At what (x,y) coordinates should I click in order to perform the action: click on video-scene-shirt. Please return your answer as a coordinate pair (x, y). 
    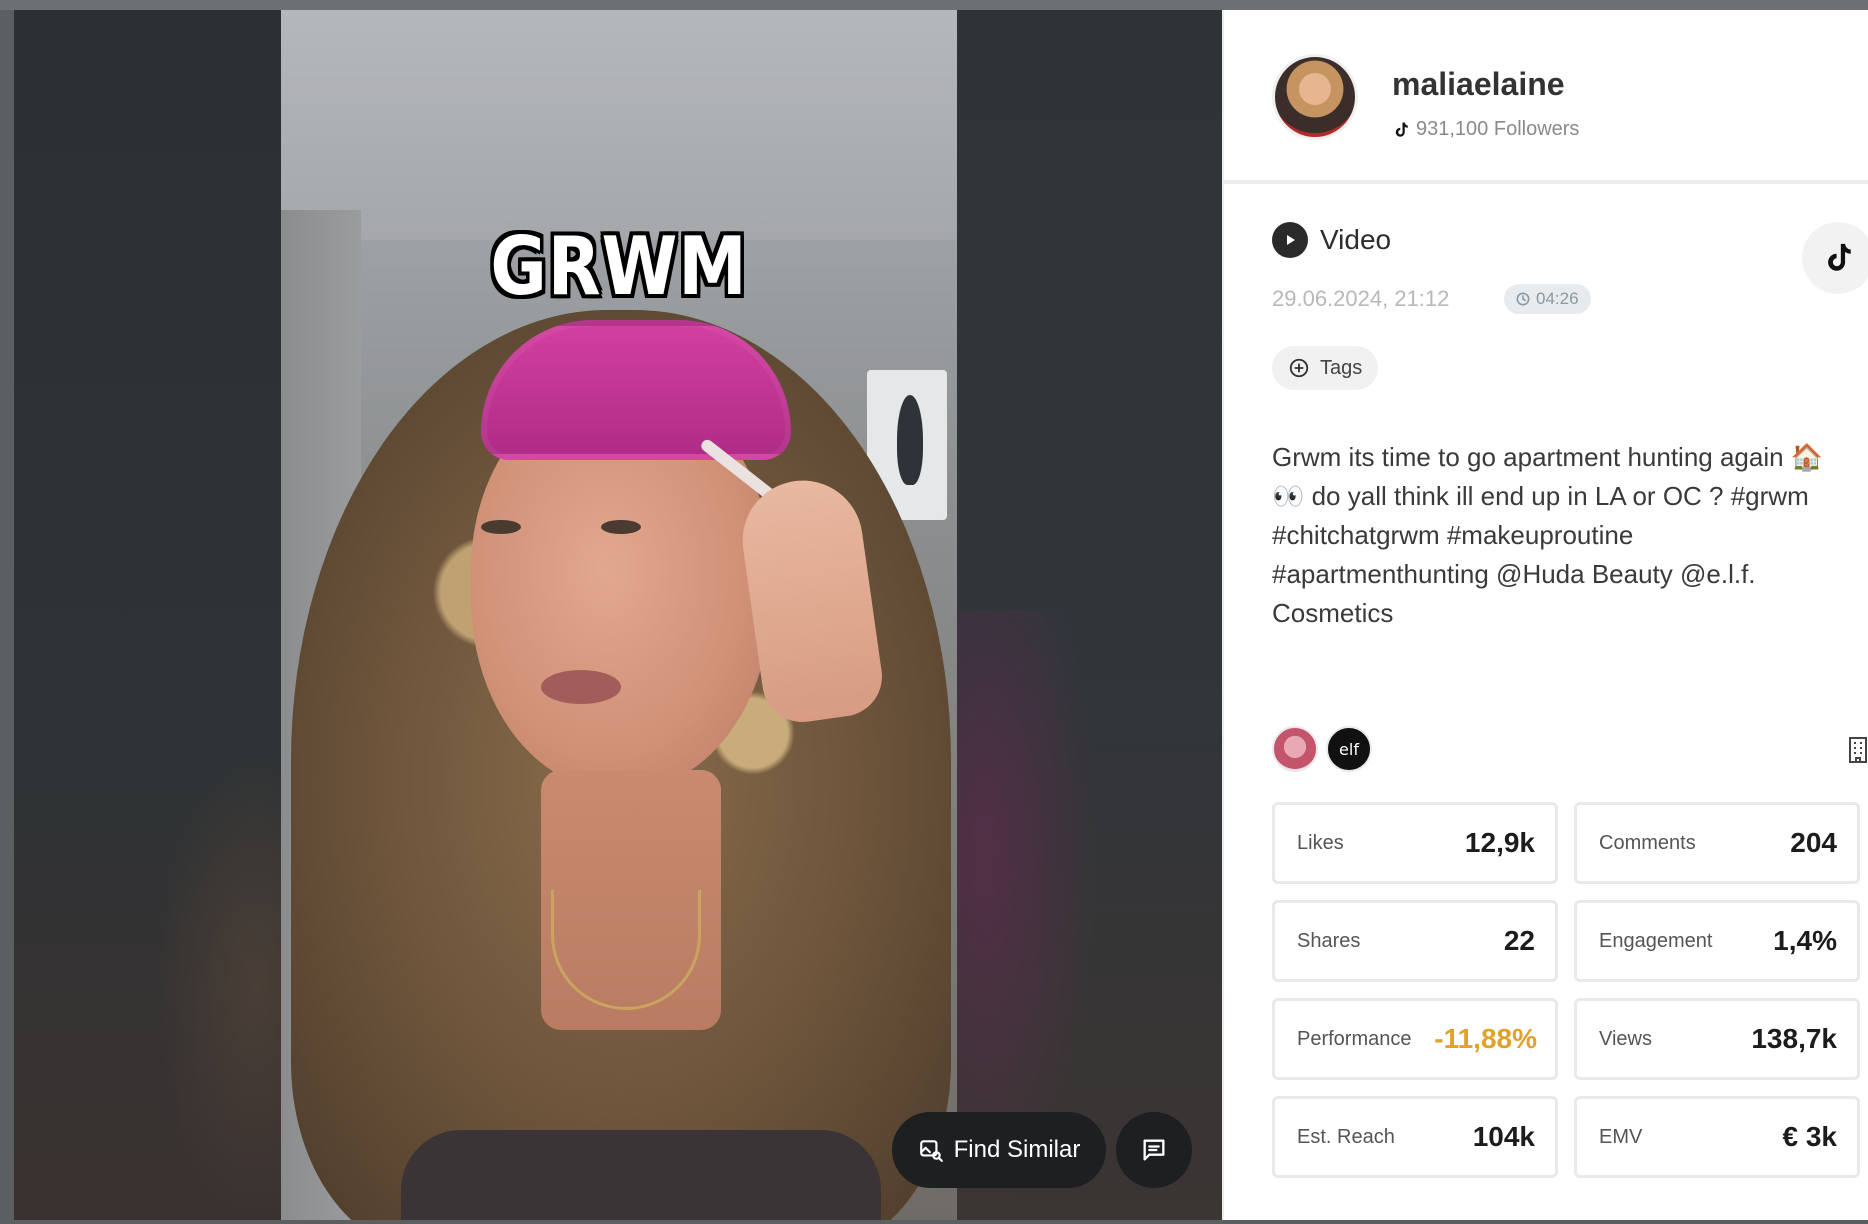
    Looking at the image, I should click on (641, 1175).